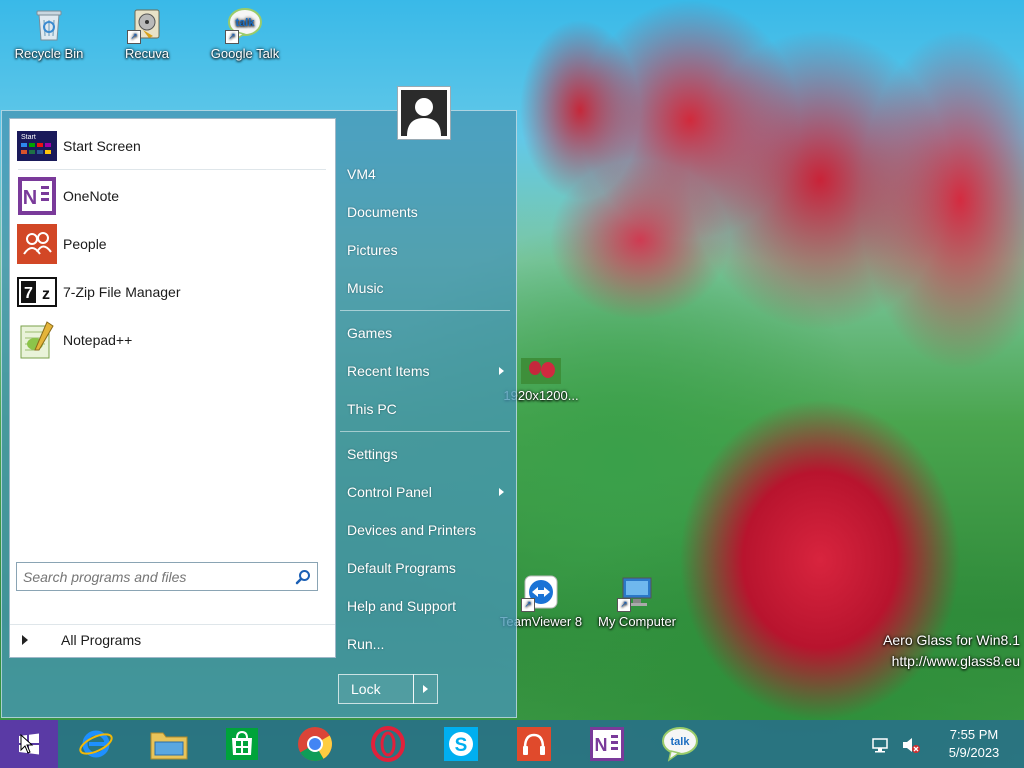  I want to click on program-notepadpp: Notepad++, so click(172, 340).